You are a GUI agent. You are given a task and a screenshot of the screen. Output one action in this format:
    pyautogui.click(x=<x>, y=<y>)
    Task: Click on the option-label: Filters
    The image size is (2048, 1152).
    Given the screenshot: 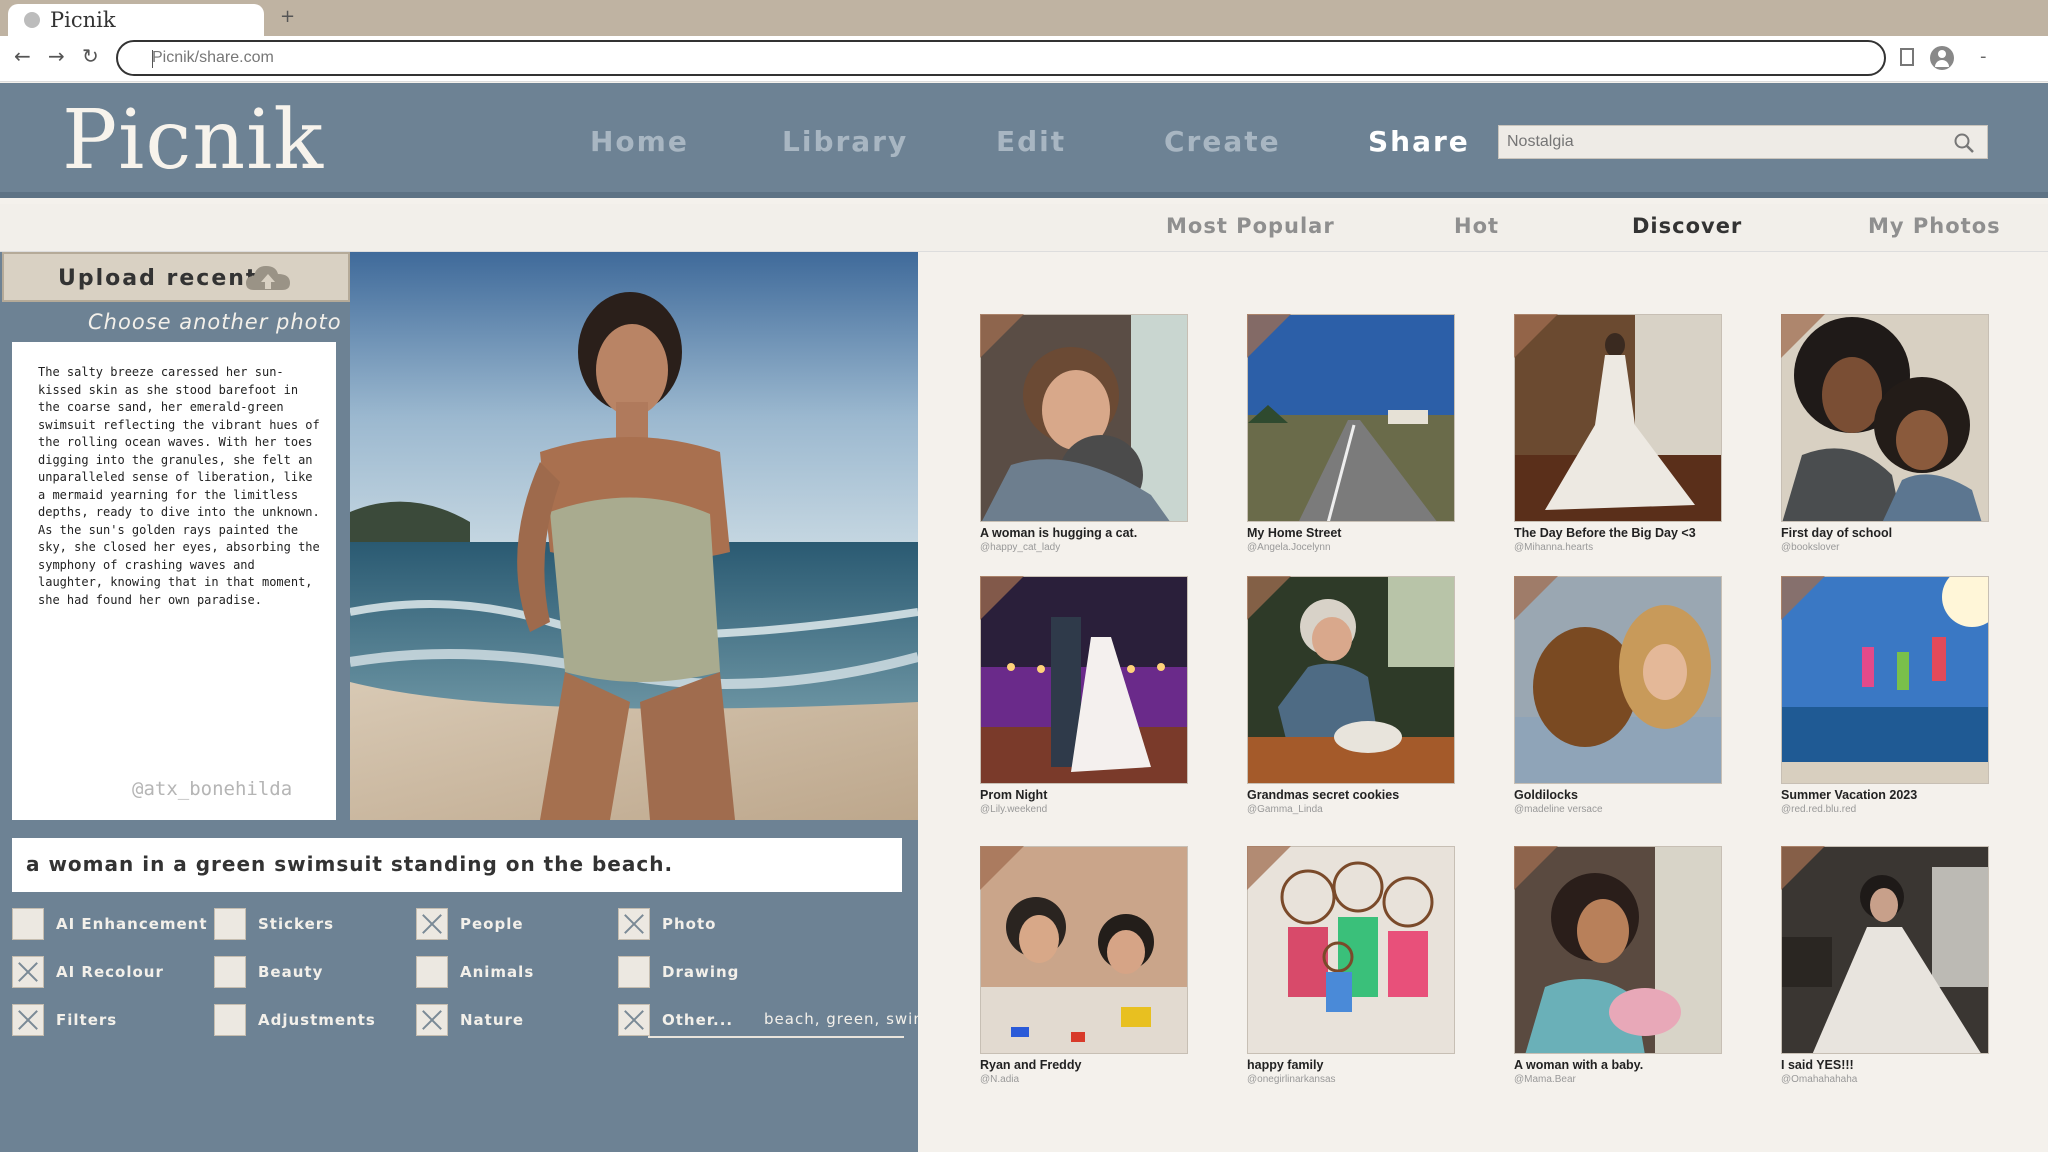 What is the action you would take?
    pyautogui.click(x=87, y=1020)
    